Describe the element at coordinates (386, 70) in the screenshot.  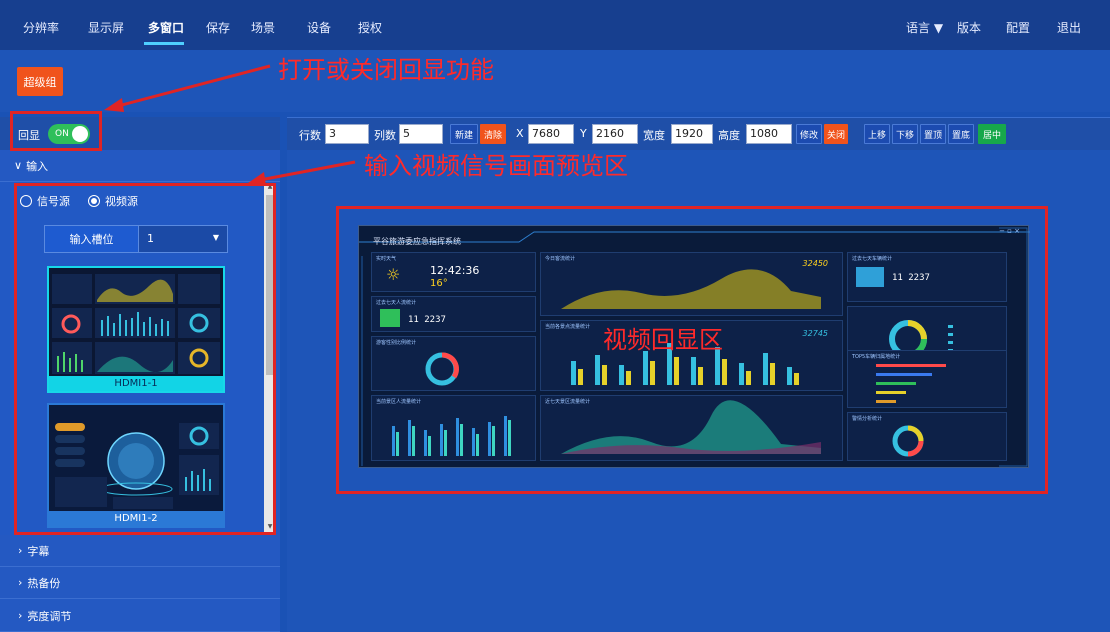
I see `annotation-toggle-text: 打开或关闭回显功能` at that location.